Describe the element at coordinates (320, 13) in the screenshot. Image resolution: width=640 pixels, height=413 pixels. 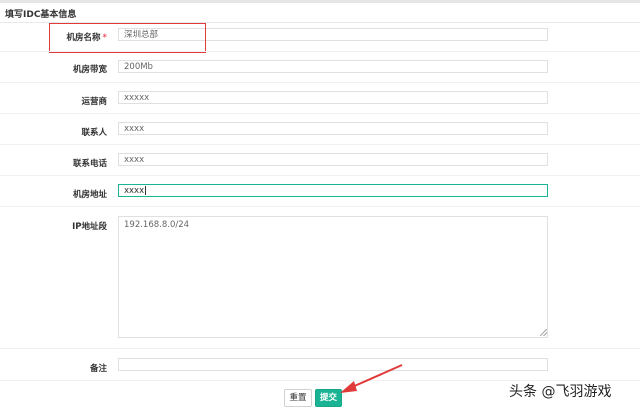
I see `panel-header: 填写IDC基本信息` at that location.